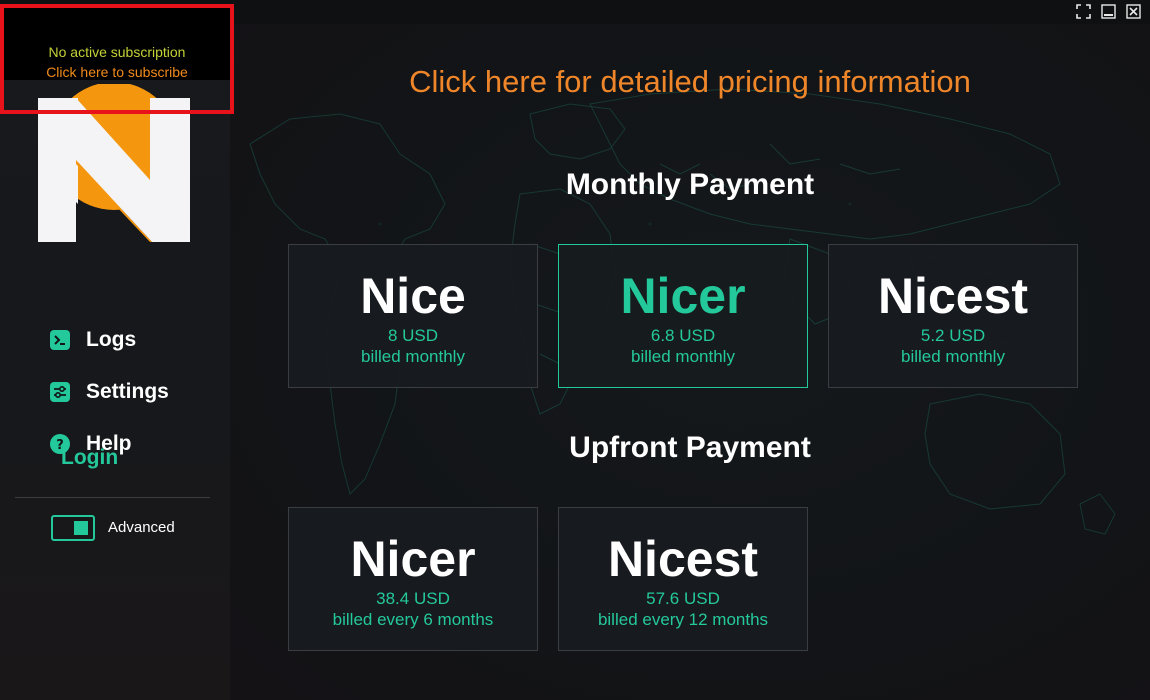 This screenshot has height=700, width=1150. Describe the element at coordinates (1133, 11) in the screenshot. I see `close-icon` at that location.